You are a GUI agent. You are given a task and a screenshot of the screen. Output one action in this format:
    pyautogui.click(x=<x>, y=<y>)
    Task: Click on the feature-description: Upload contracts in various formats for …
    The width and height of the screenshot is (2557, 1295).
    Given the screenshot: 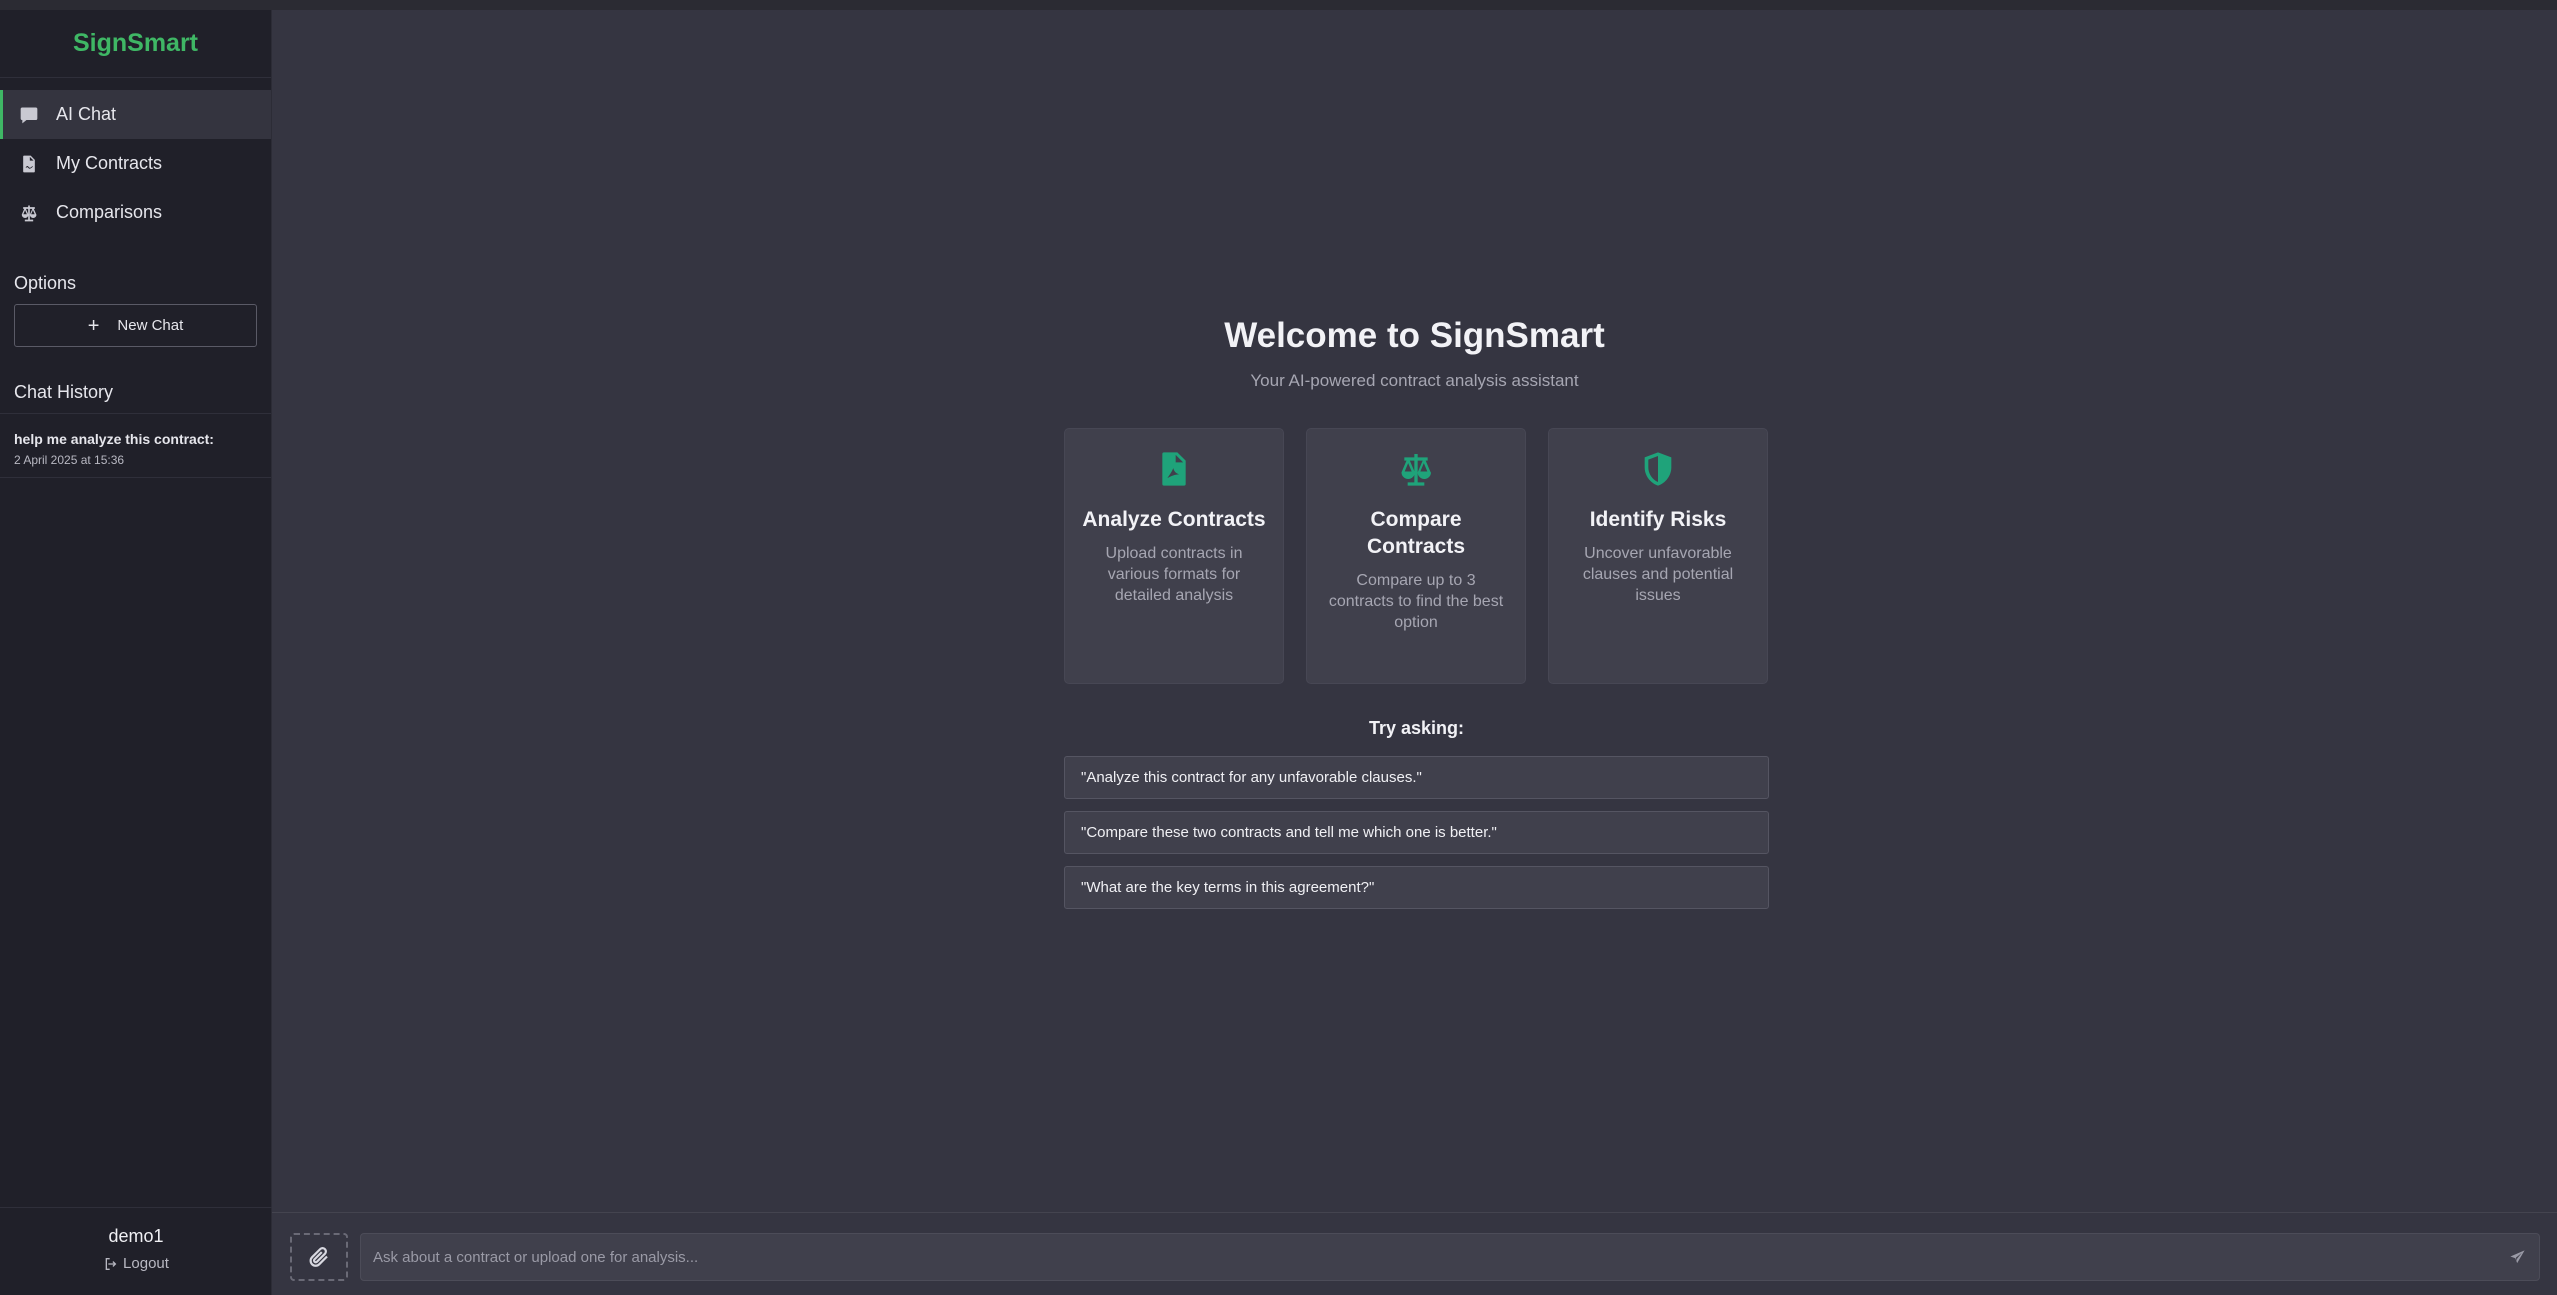 What is the action you would take?
    pyautogui.click(x=1174, y=574)
    